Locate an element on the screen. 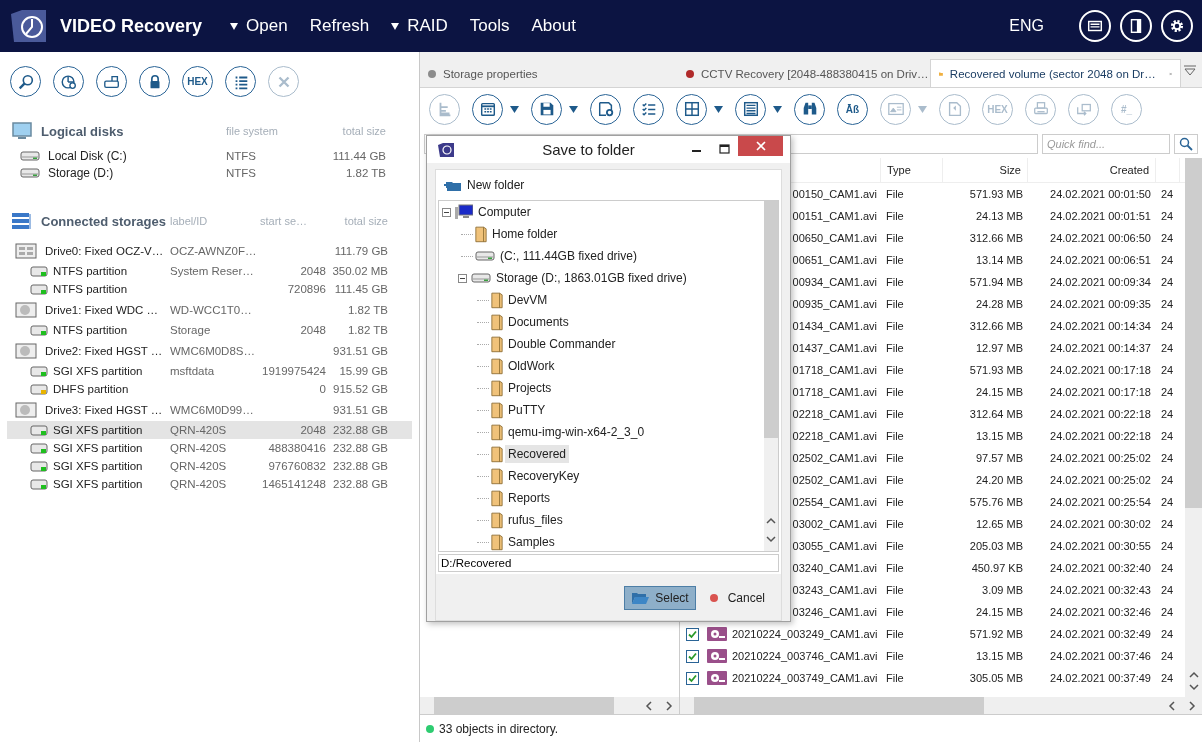 The height and width of the screenshot is (742, 1202). start-sector: 1465141248 is located at coordinates (293, 484).